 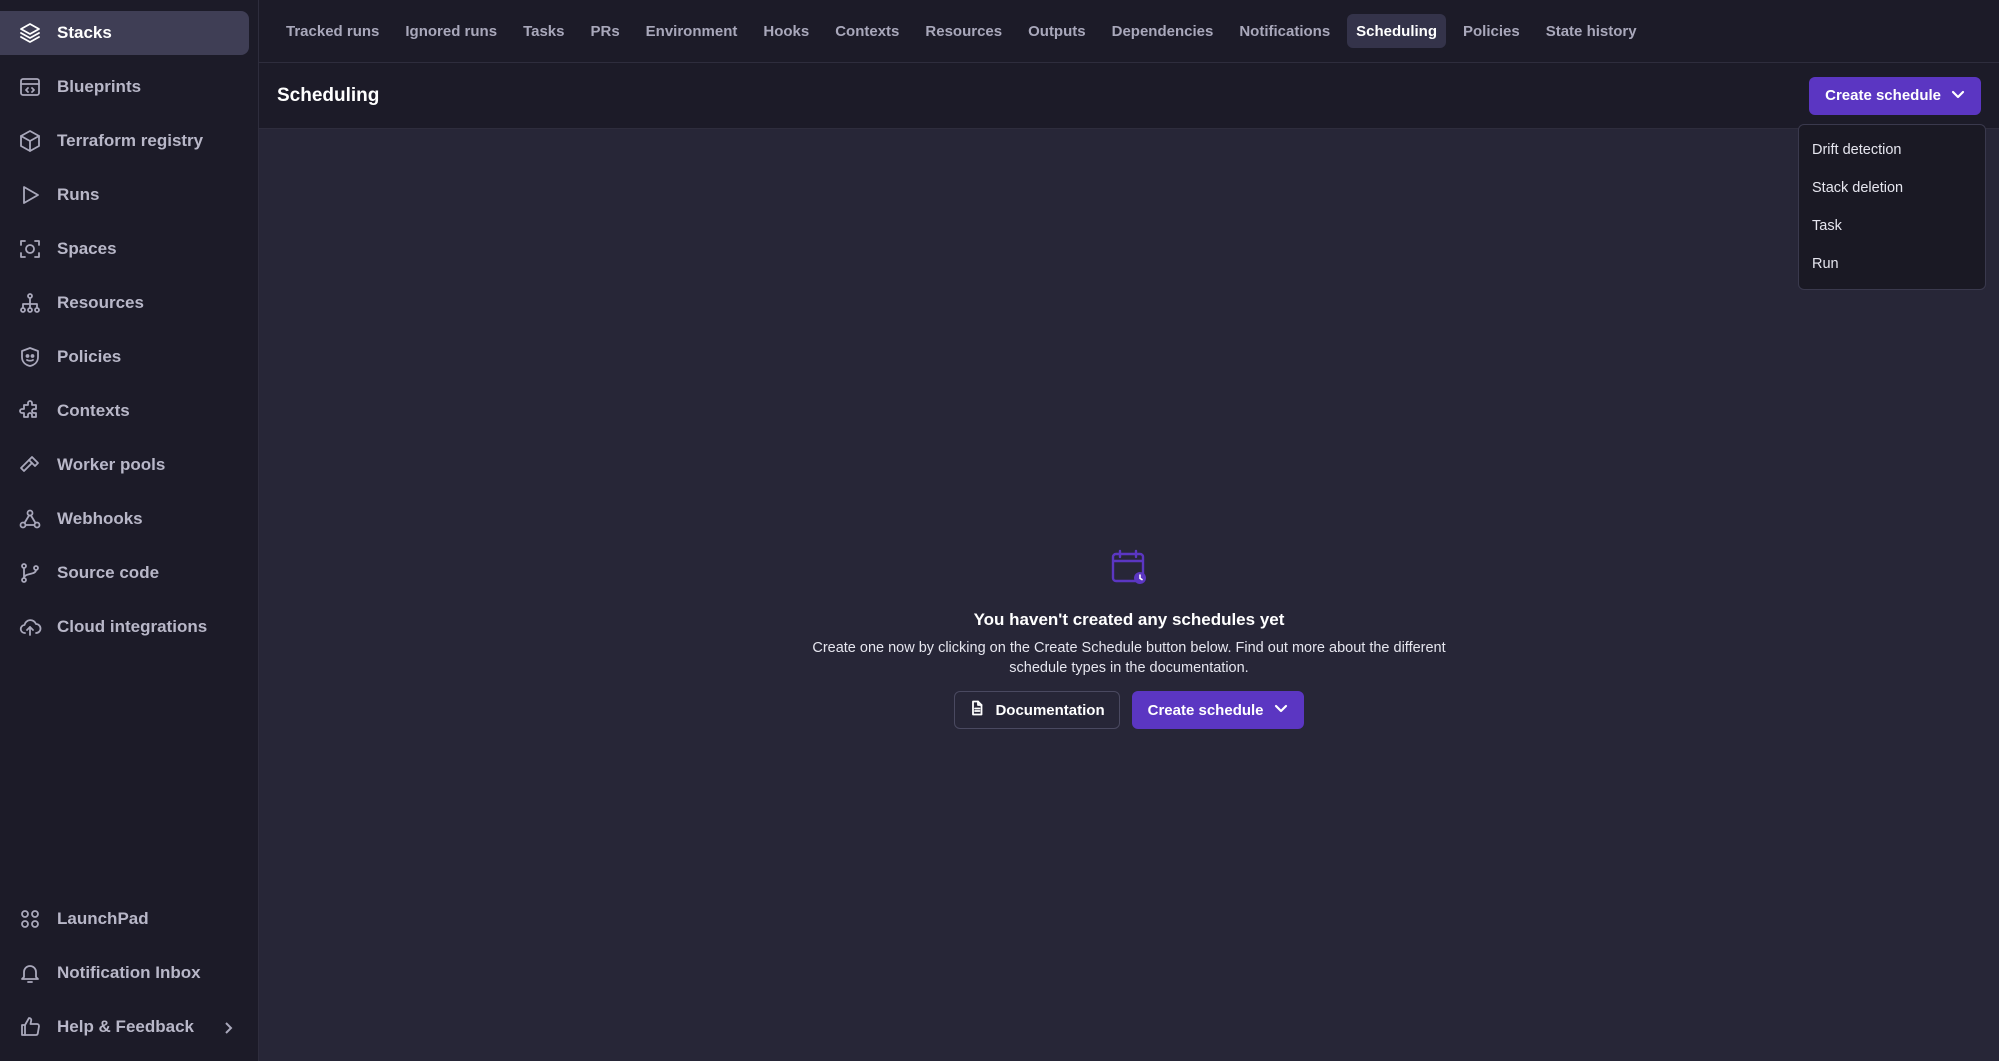 I want to click on documentation-label: Documentation, so click(x=1050, y=710).